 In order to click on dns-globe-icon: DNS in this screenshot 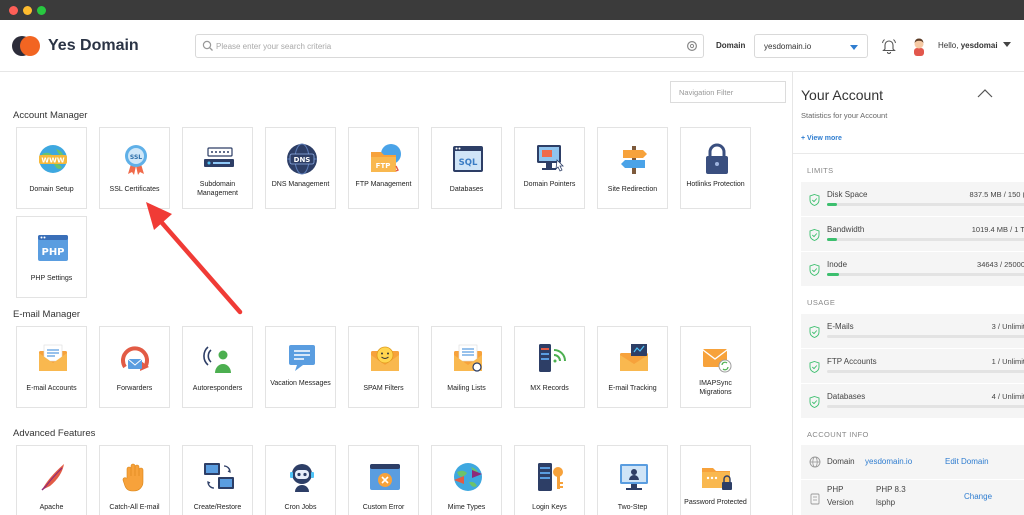, I will do `click(302, 159)`.